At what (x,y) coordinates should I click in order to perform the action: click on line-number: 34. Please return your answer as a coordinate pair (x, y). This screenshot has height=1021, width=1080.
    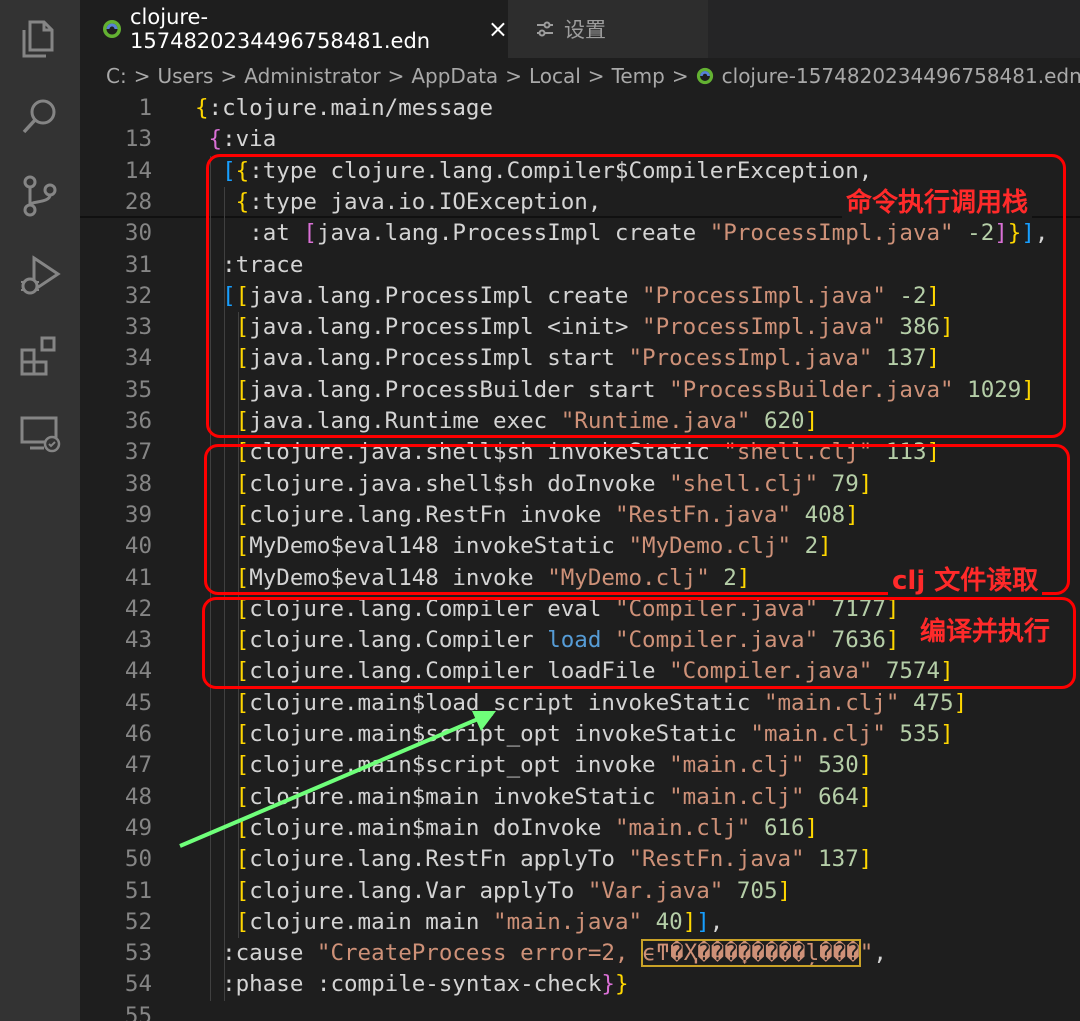
    Looking at the image, I should click on (138, 358).